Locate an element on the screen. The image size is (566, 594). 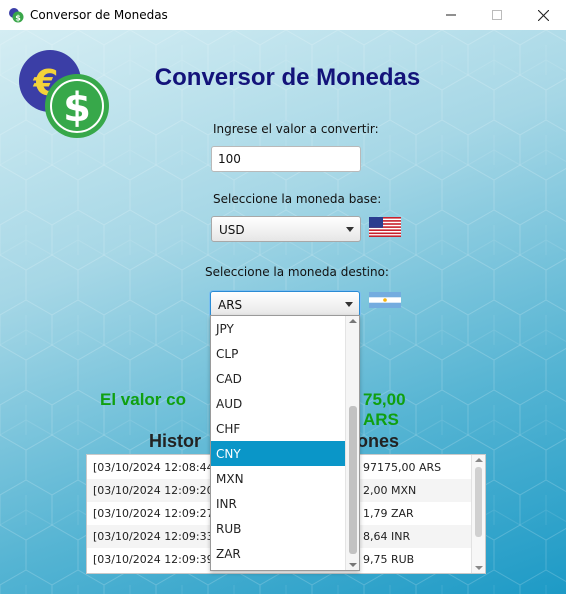
dropdown-option: CLP is located at coordinates (278, 353).